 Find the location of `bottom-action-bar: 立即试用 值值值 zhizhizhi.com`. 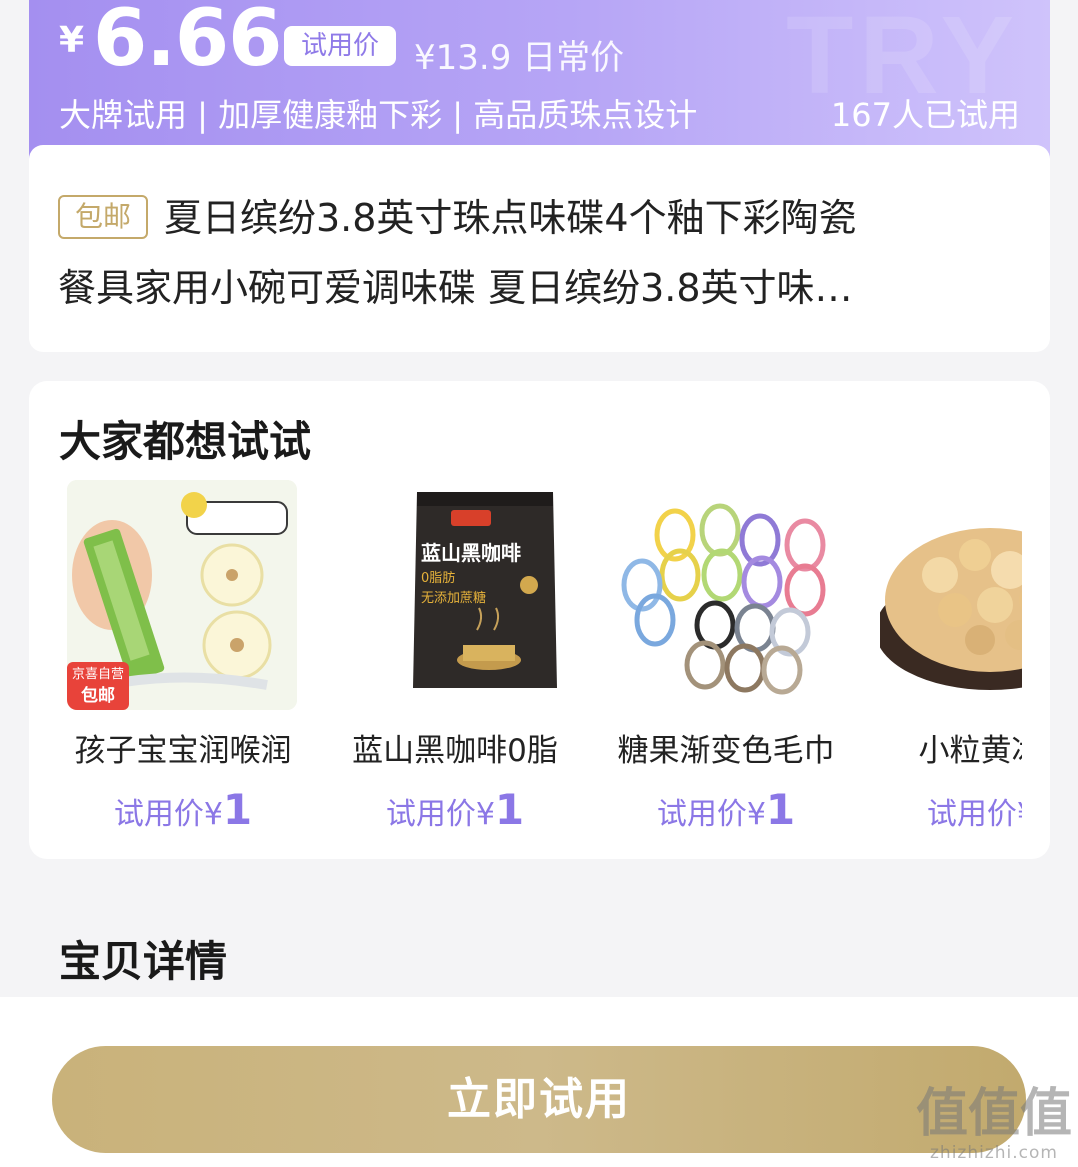

bottom-action-bar: 立即试用 值值值 zhizhizhi.com is located at coordinates (539, 1082).